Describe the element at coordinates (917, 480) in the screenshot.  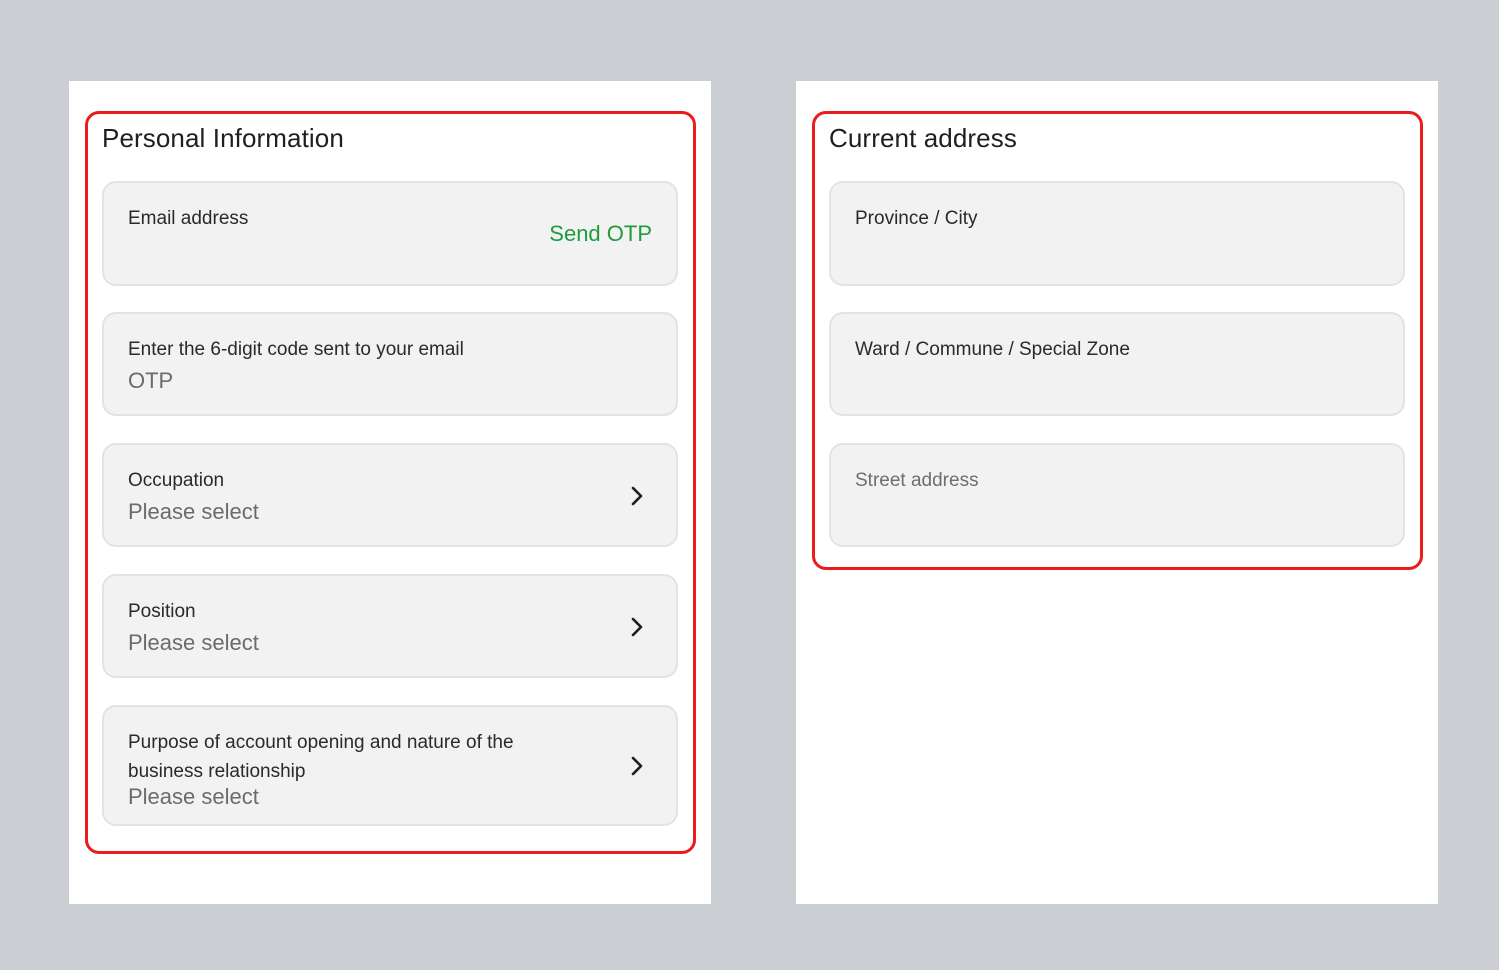
I see `street-address-placeholder: Street address` at that location.